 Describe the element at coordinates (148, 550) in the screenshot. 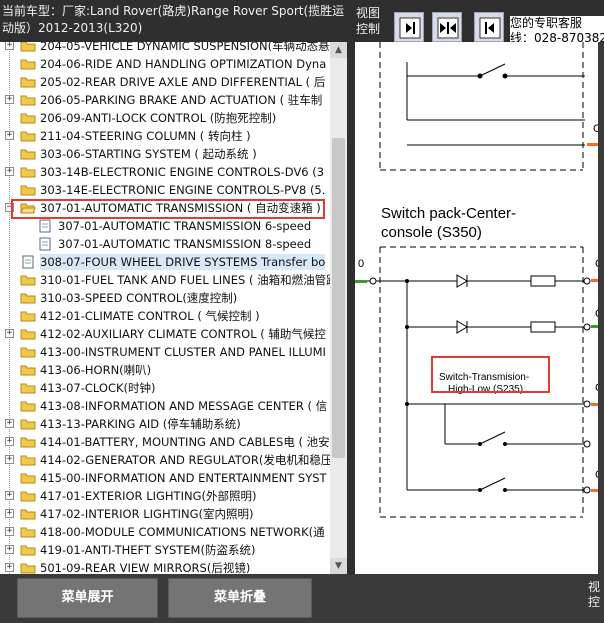

I see `tree-item-label: 419-01-ANTI-THEFT SYSTEM(防盗系统)` at that location.